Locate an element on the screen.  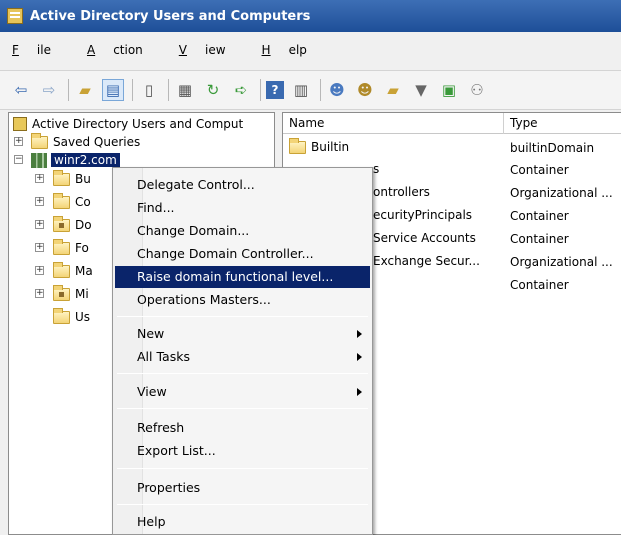
row-name: Builtin is located at coordinates (330, 147).